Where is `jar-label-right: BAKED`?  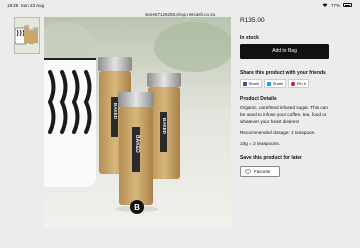
jar-label-right: BAKED is located at coordinates (164, 126).